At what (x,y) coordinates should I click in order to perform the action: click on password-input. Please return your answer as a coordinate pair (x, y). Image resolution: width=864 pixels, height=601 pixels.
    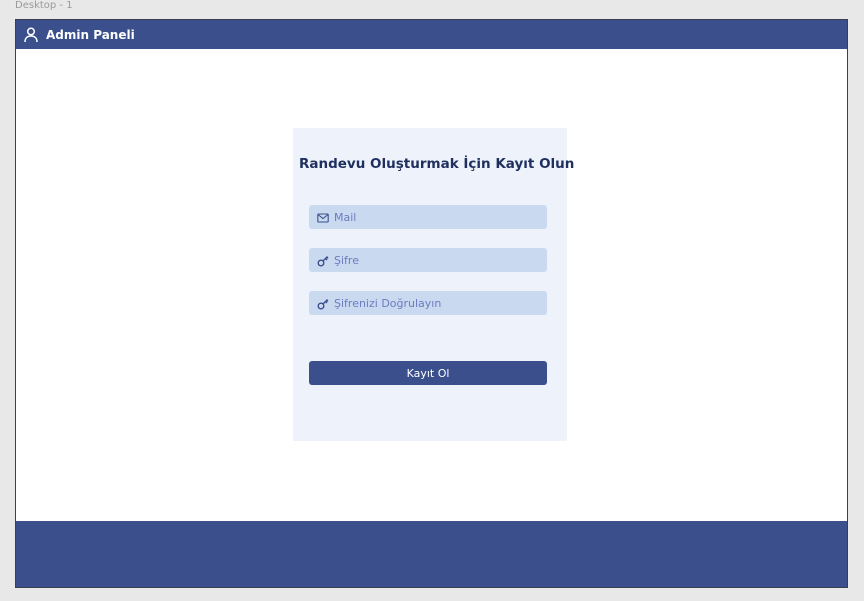
    Looking at the image, I should click on (434, 260).